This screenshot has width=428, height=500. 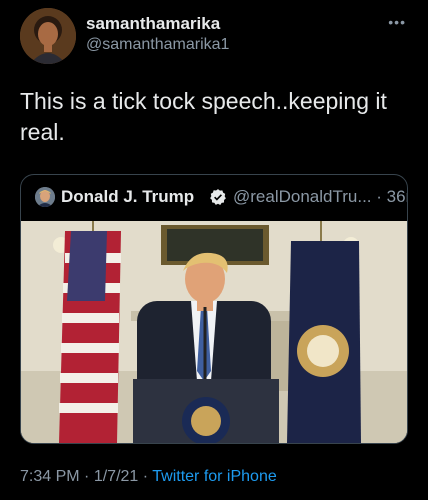 I want to click on tweet-source-link: Twitter for iPhone, so click(x=214, y=476).